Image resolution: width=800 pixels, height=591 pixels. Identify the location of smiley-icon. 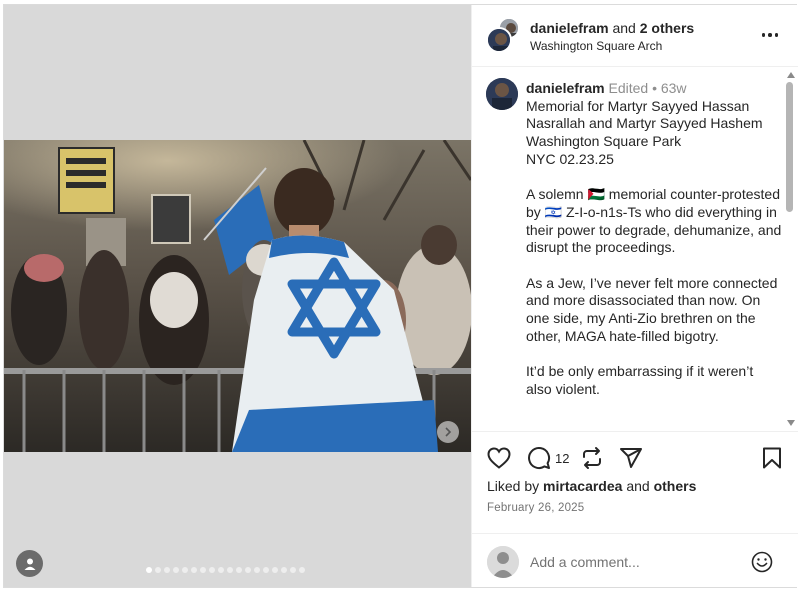
(762, 562).